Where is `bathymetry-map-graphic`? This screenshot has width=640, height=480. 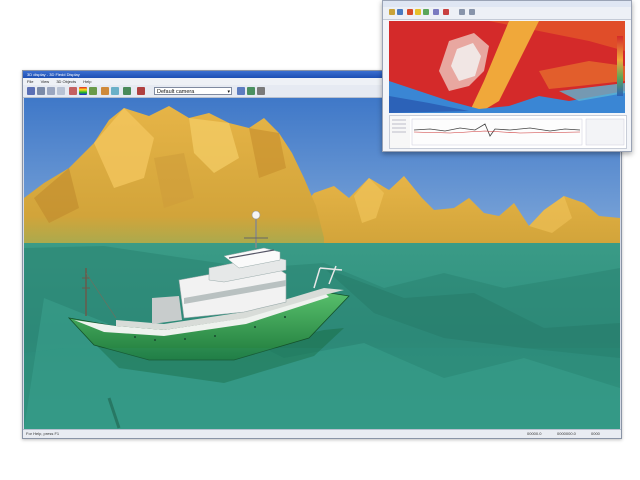
bathymetry-map-graphic is located at coordinates (507, 67).